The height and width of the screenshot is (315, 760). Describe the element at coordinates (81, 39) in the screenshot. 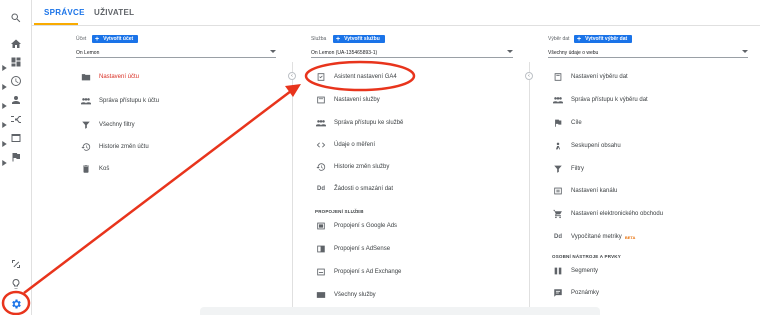

I see `account-label: Účet` at that location.